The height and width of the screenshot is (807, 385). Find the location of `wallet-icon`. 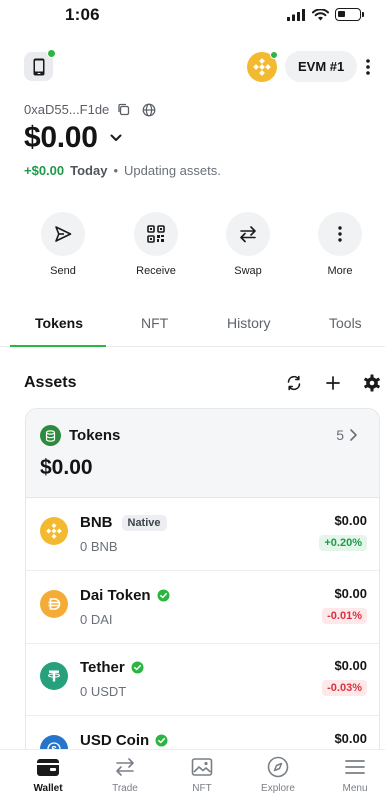

wallet-icon is located at coordinates (48, 767).